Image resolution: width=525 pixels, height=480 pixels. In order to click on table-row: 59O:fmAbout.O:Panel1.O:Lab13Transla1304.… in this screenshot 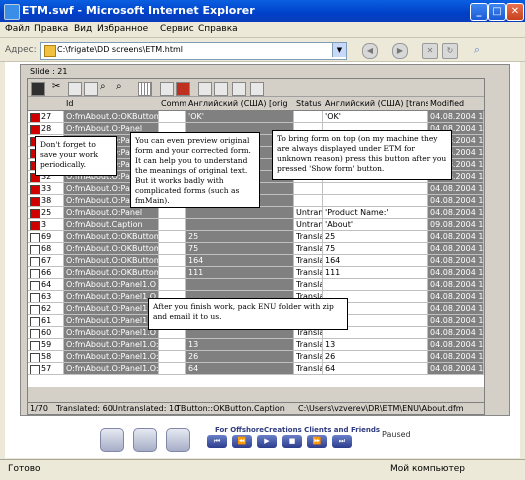, I will do `click(256, 345)`.